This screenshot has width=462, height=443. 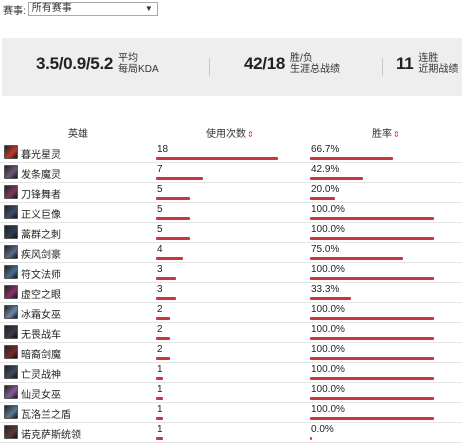 What do you see at coordinates (128, 58) in the screenshot?
I see `kda-label-line1: 平均` at bounding box center [128, 58].